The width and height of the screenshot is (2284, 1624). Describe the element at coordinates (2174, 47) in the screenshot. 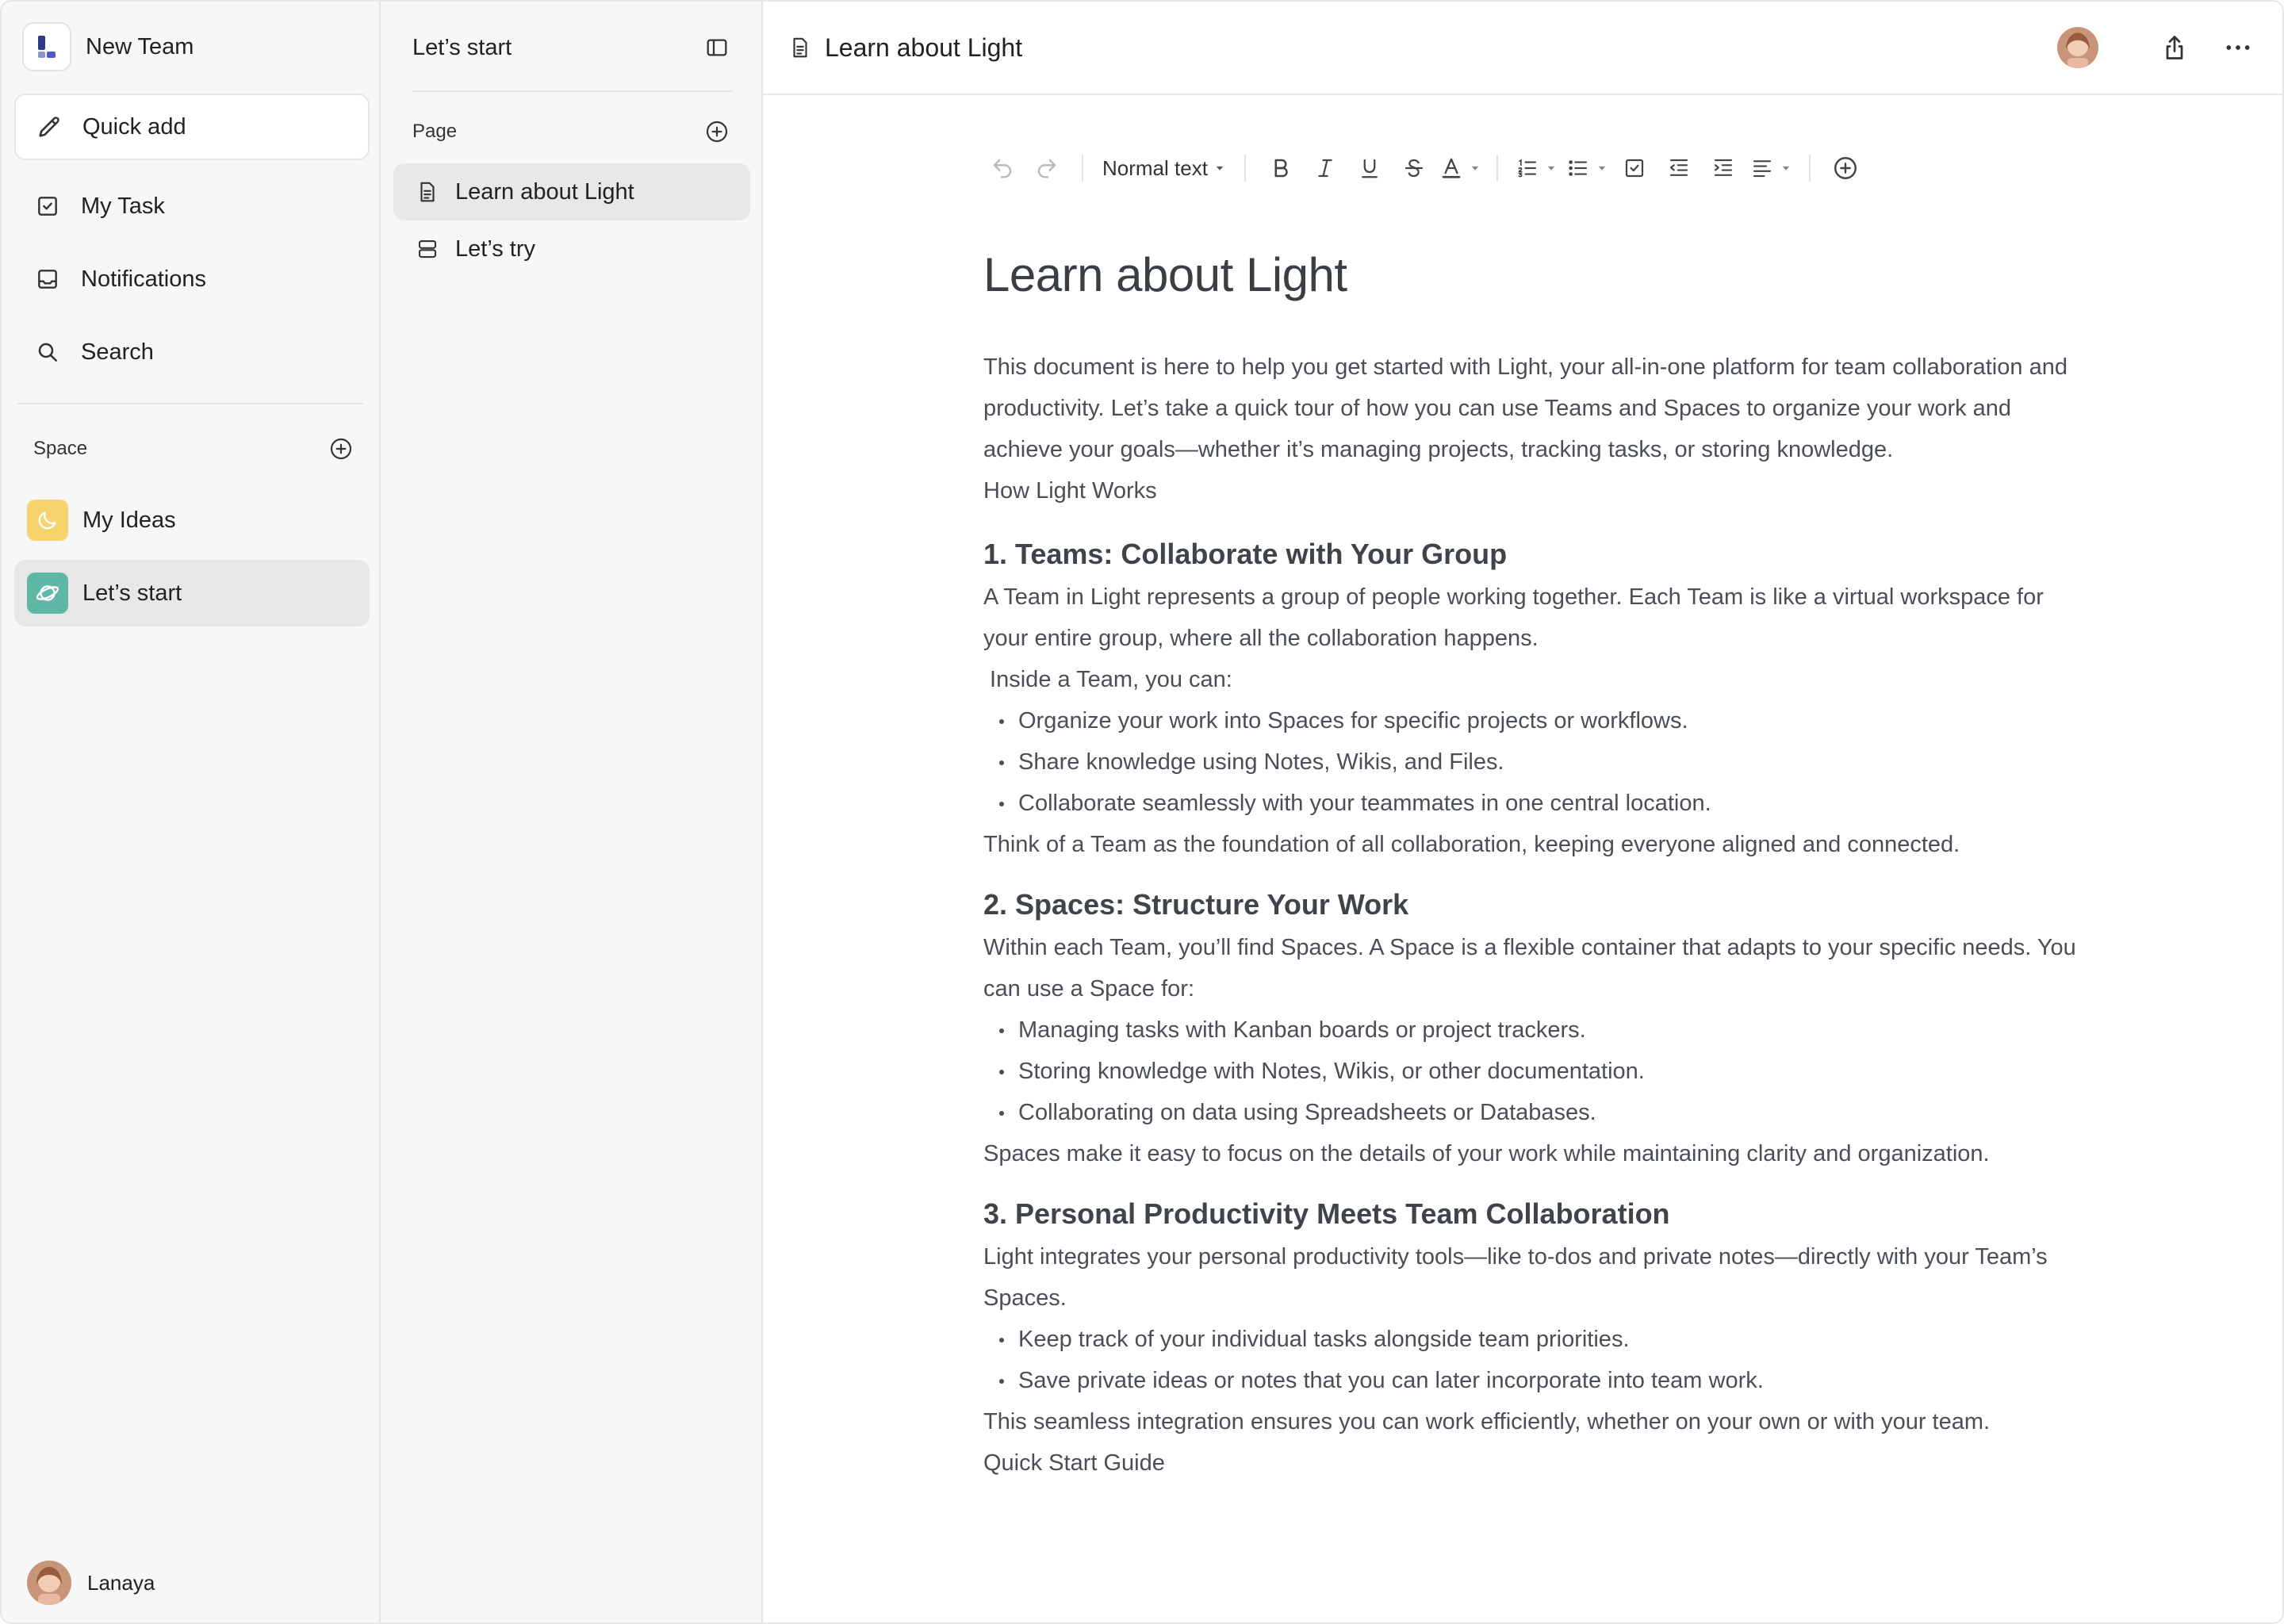

I see `share-button` at that location.